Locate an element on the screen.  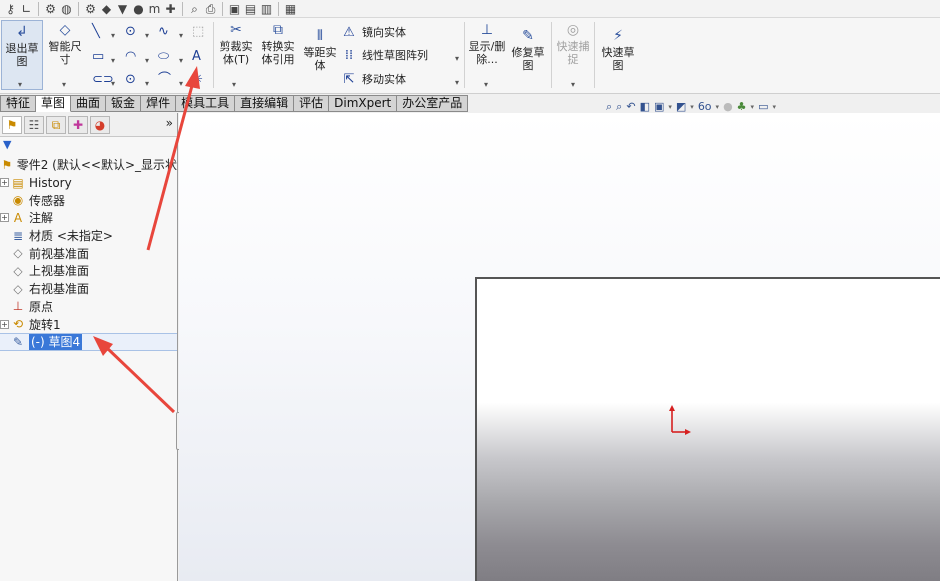
tab-weldments: 焊件 is located at coordinates (159, 103).